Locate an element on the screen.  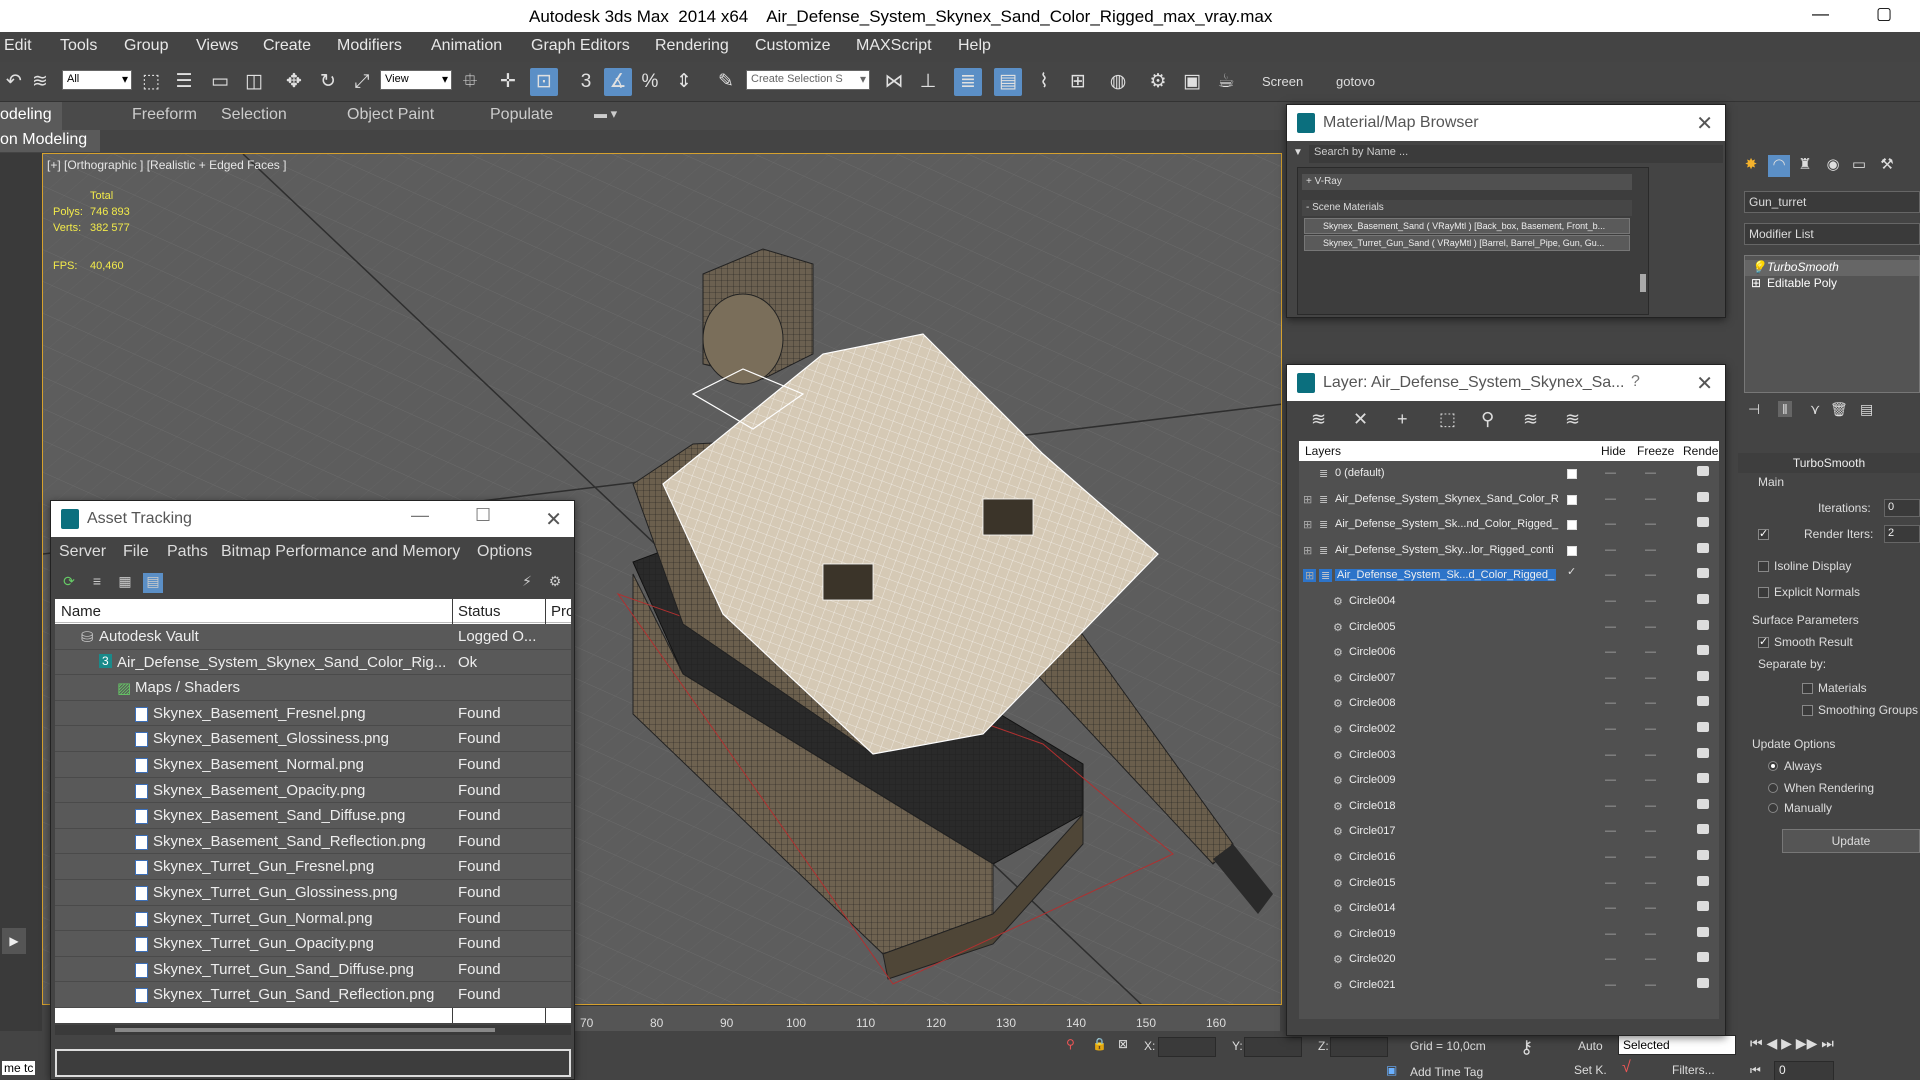
z-coordinate-field is located at coordinates (1359, 1047).